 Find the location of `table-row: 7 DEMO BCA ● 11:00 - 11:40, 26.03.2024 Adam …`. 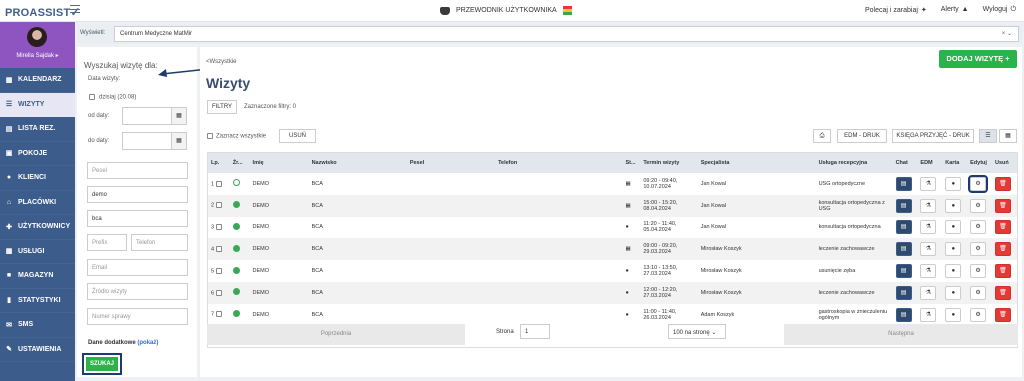

table-row: 7 DEMO BCA ● 11:00 - 11:40, 26.03.2024 Adam … is located at coordinates (612, 315).